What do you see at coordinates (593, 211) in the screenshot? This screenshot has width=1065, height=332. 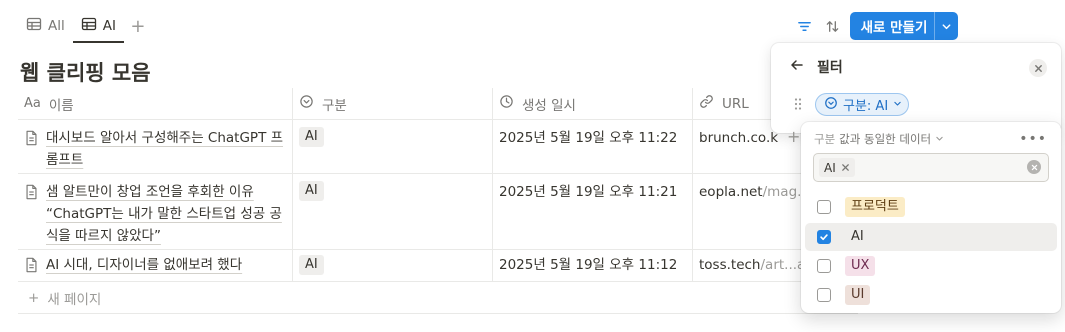 I see `created-cell: 2025년 5월 19일 오후 11:21` at bounding box center [593, 211].